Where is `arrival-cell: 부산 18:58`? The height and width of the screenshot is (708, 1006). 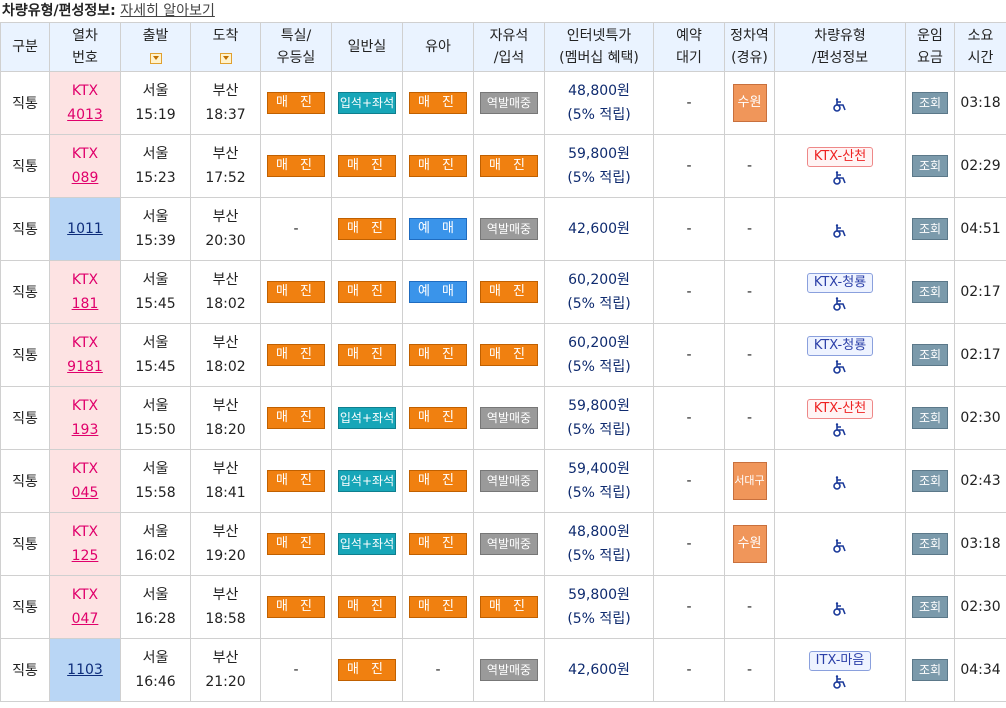
arrival-cell: 부산 18:58 is located at coordinates (225, 607).